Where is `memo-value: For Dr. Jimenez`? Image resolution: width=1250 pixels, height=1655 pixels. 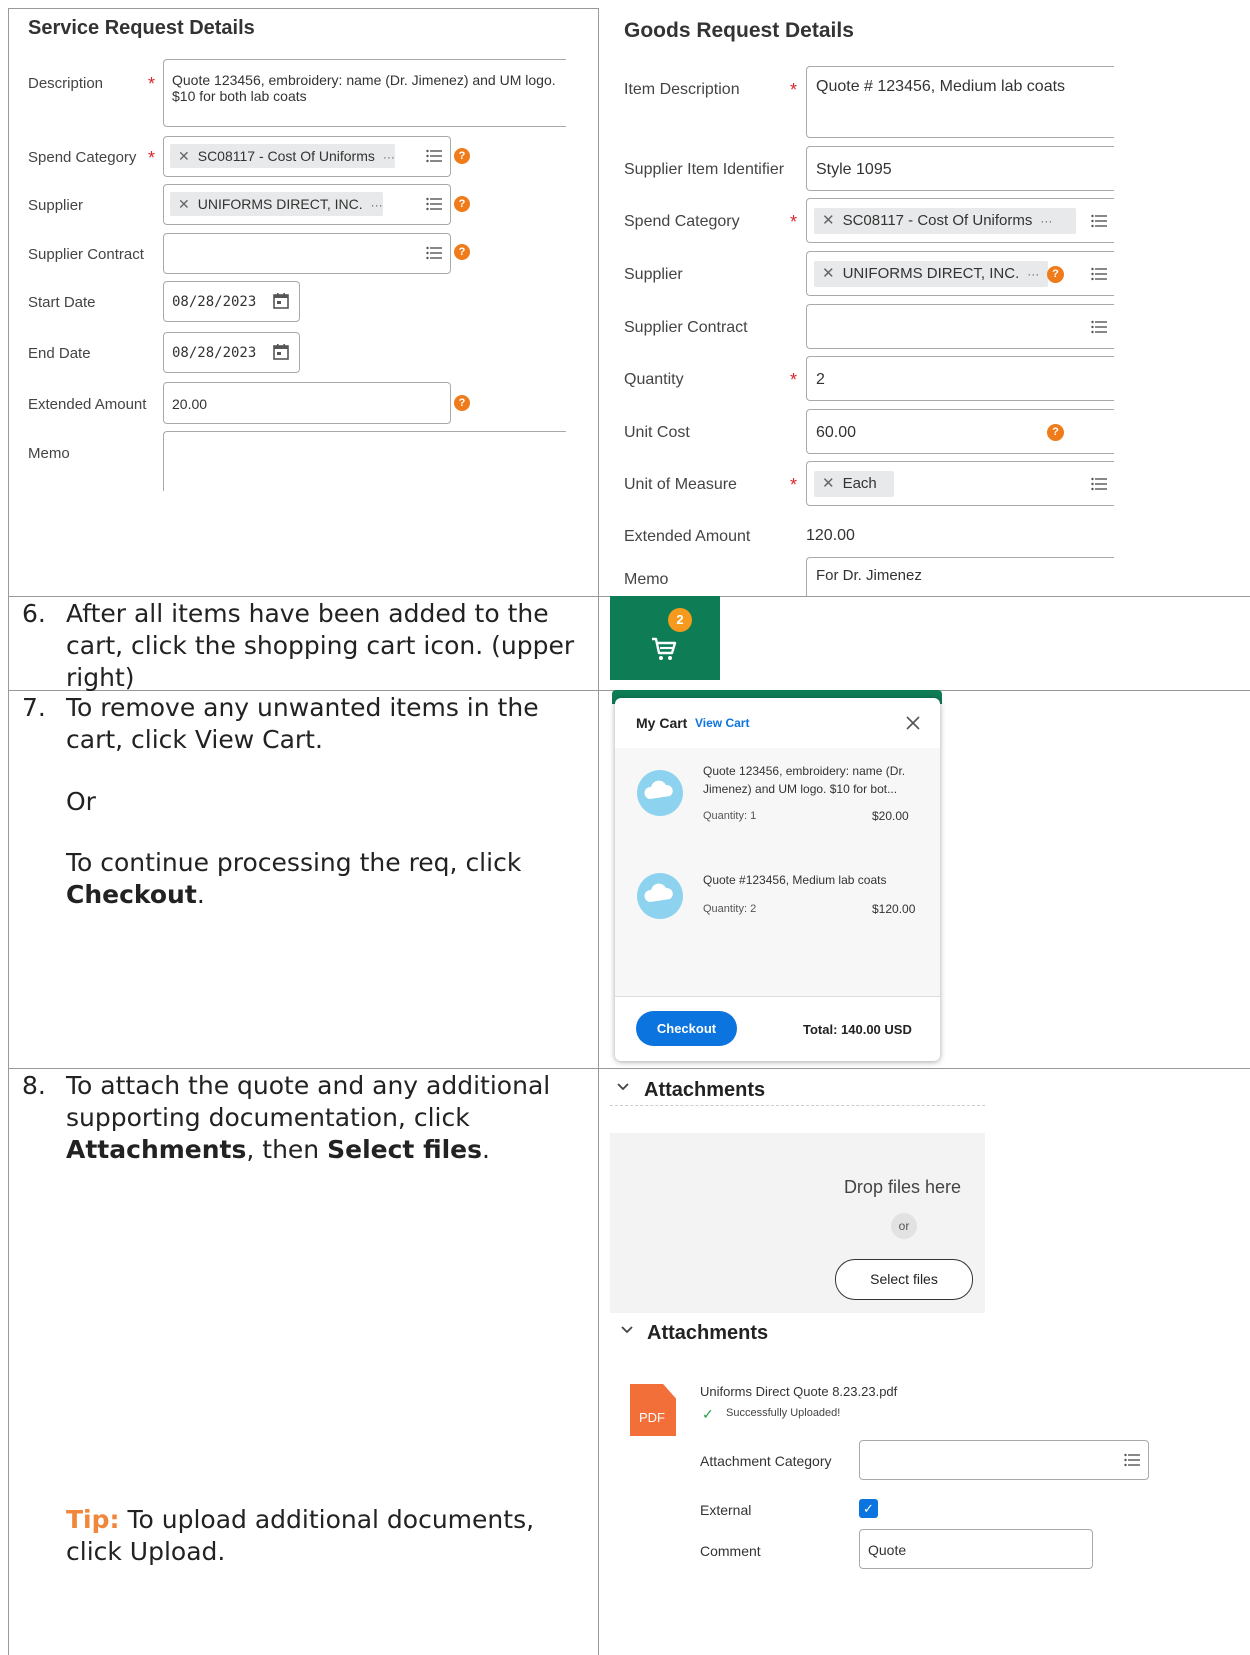
memo-value: For Dr. Jimenez is located at coordinates (869, 575).